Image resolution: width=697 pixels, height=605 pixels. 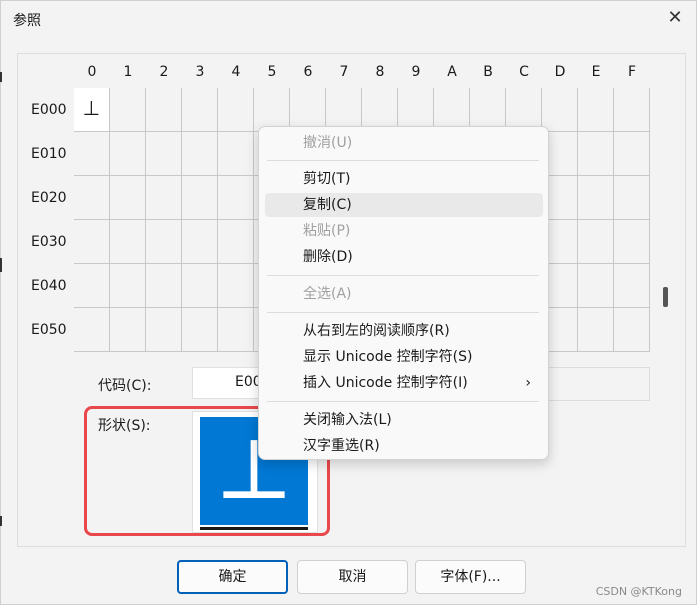 What do you see at coordinates (164, 72) in the screenshot?
I see `column-header: 2` at bounding box center [164, 72].